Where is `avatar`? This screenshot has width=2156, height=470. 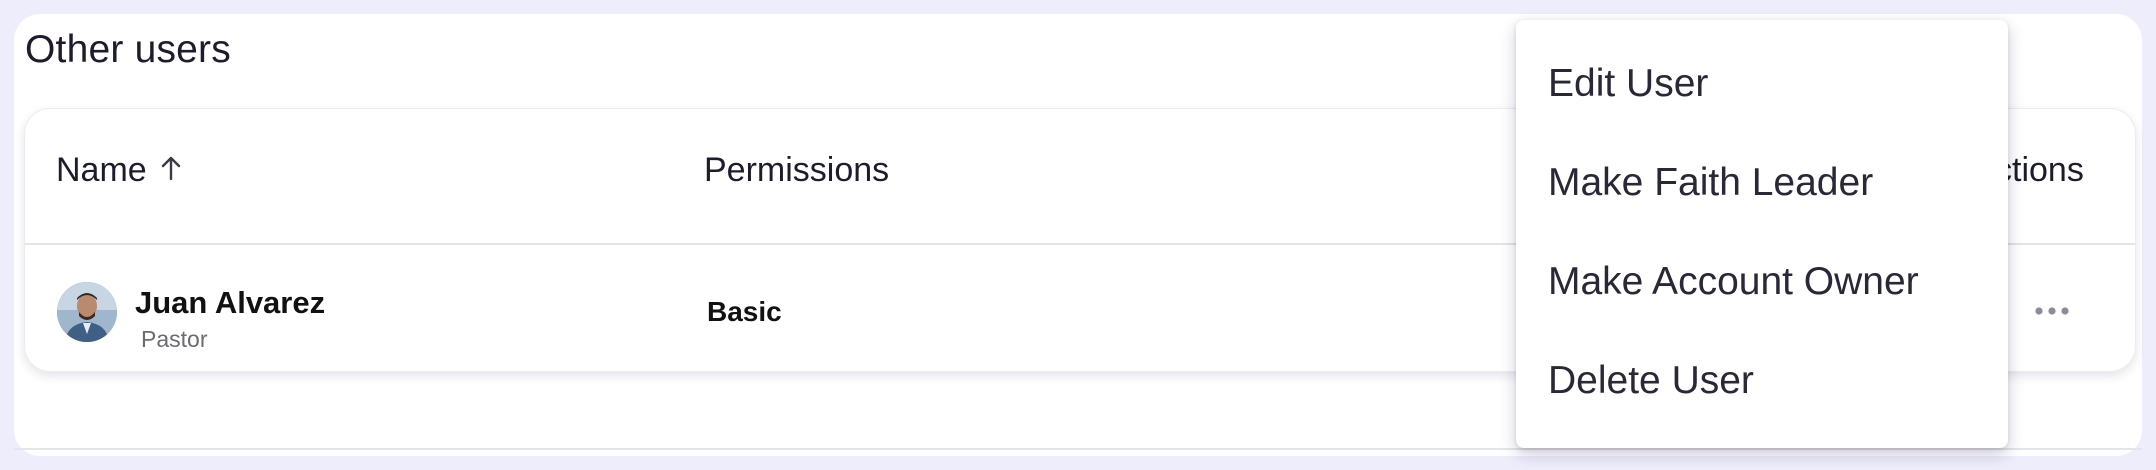 avatar is located at coordinates (87, 312).